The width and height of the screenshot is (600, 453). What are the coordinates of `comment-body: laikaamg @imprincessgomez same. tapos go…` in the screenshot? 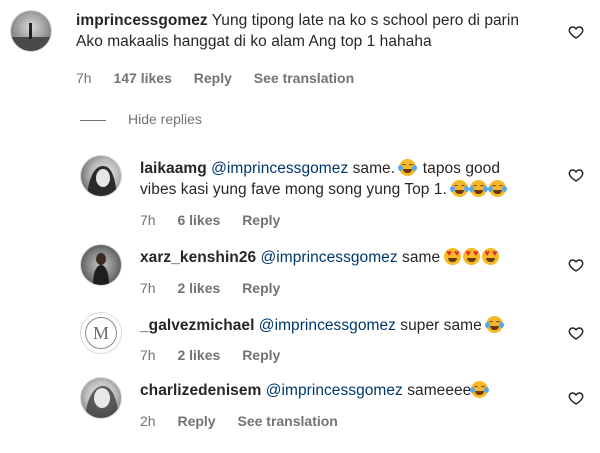 It's located at (340, 179).